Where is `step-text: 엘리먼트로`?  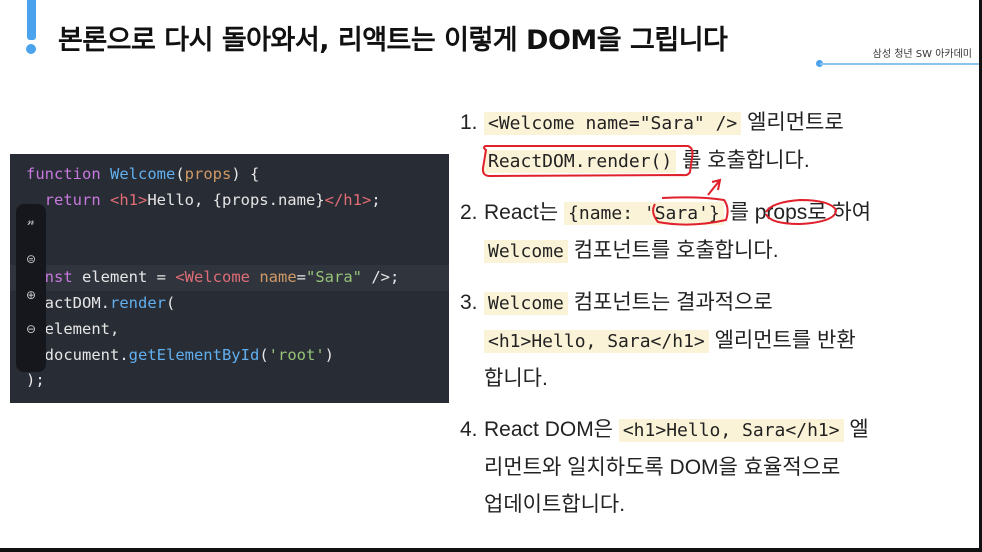 step-text: 엘리먼트로 is located at coordinates (792, 122).